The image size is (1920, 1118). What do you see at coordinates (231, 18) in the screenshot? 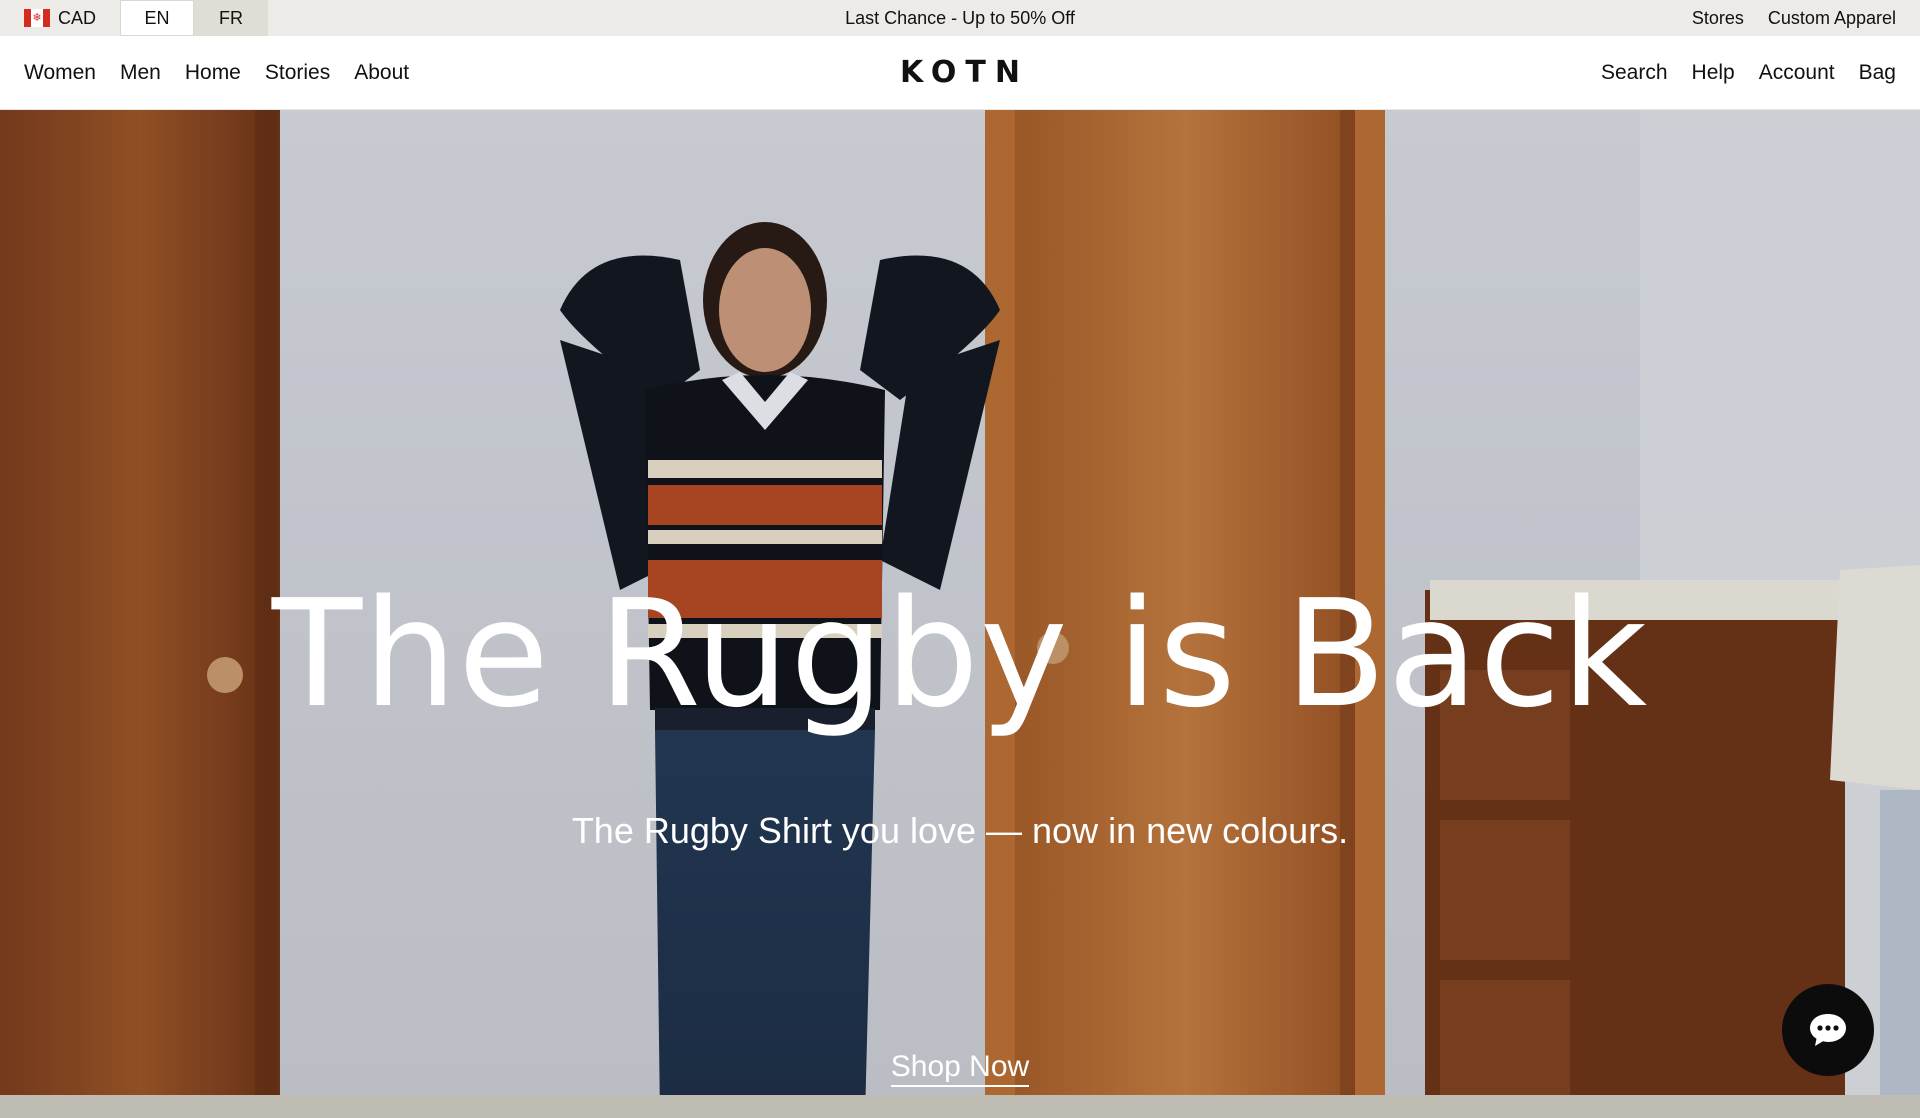
I see `language-fr: FR` at bounding box center [231, 18].